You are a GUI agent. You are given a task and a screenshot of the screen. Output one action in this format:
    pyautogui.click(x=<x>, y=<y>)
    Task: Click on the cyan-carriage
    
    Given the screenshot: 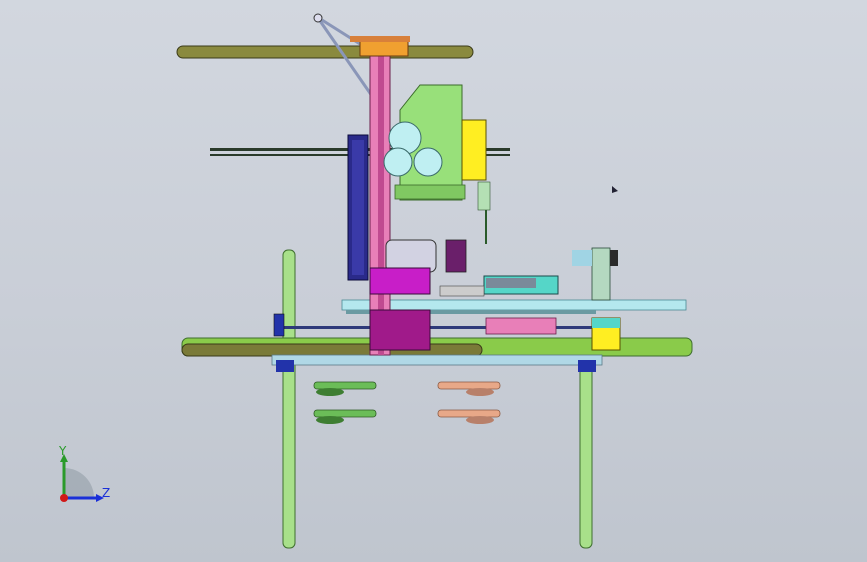 What is the action you would take?
    pyautogui.click(x=528, y=274)
    